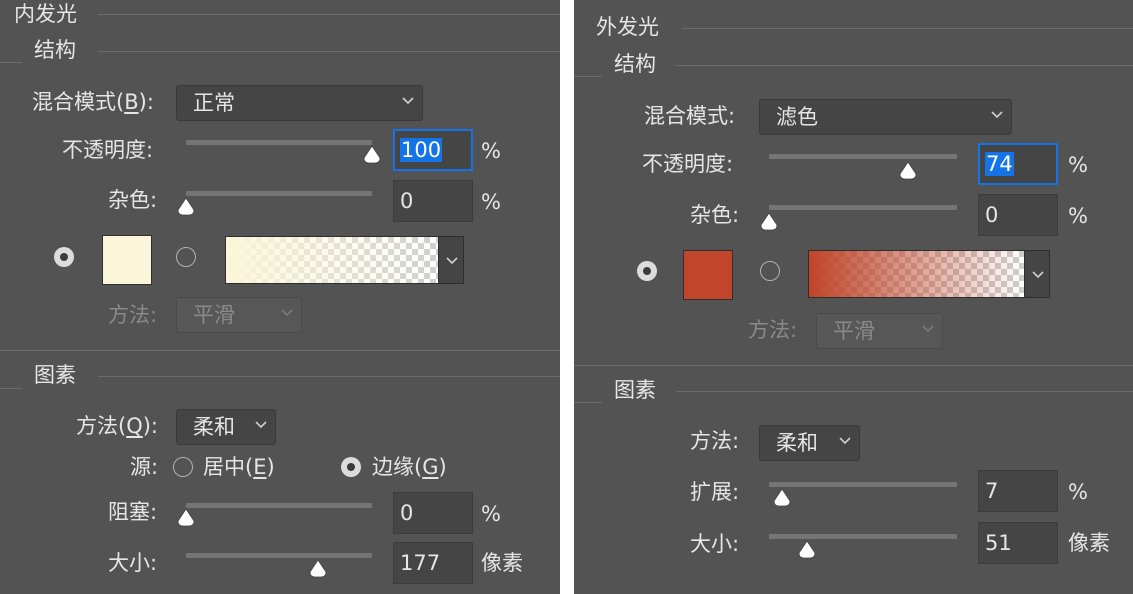 The width and height of the screenshot is (1133, 594). What do you see at coordinates (627, 27) in the screenshot?
I see `panel-title: 外发光` at bounding box center [627, 27].